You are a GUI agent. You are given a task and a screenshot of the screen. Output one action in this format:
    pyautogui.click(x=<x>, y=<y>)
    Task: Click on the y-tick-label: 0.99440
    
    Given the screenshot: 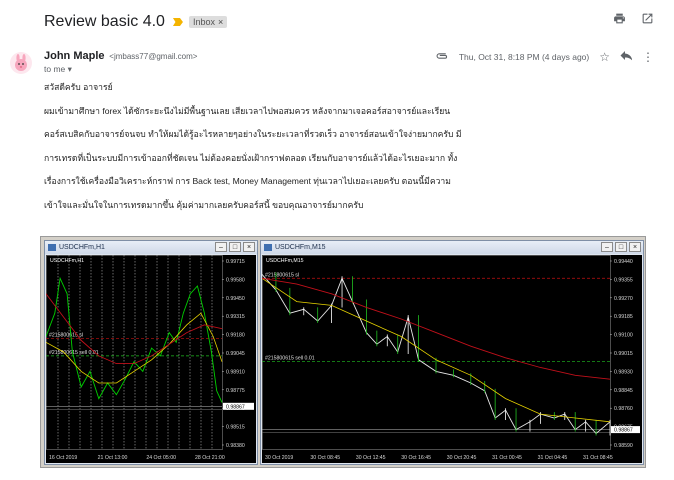 What is the action you would take?
    pyautogui.click(x=623, y=262)
    